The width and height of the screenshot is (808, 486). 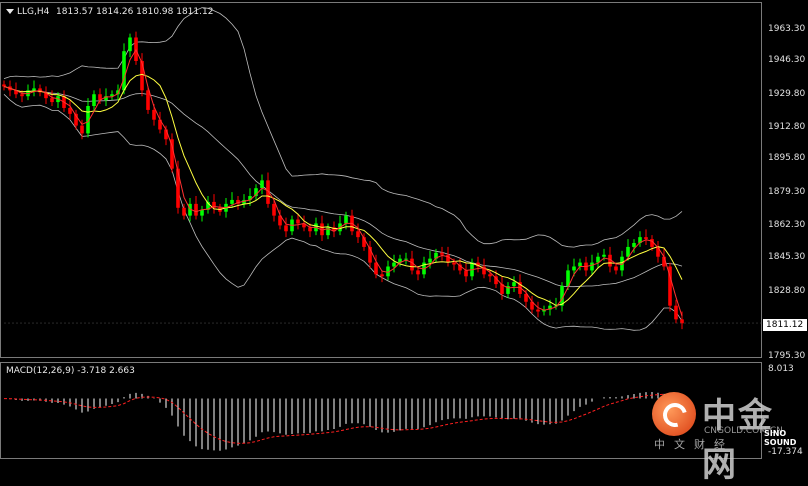 What do you see at coordinates (787, 29) in the screenshot?
I see `price-axis-label: 1963.30` at bounding box center [787, 29].